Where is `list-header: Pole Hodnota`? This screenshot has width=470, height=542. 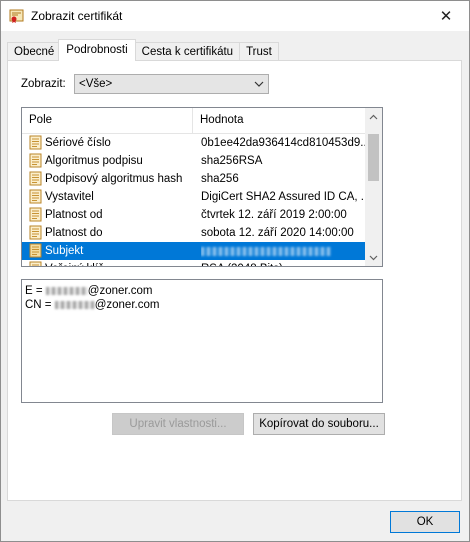 list-header: Pole Hodnota is located at coordinates (194, 121).